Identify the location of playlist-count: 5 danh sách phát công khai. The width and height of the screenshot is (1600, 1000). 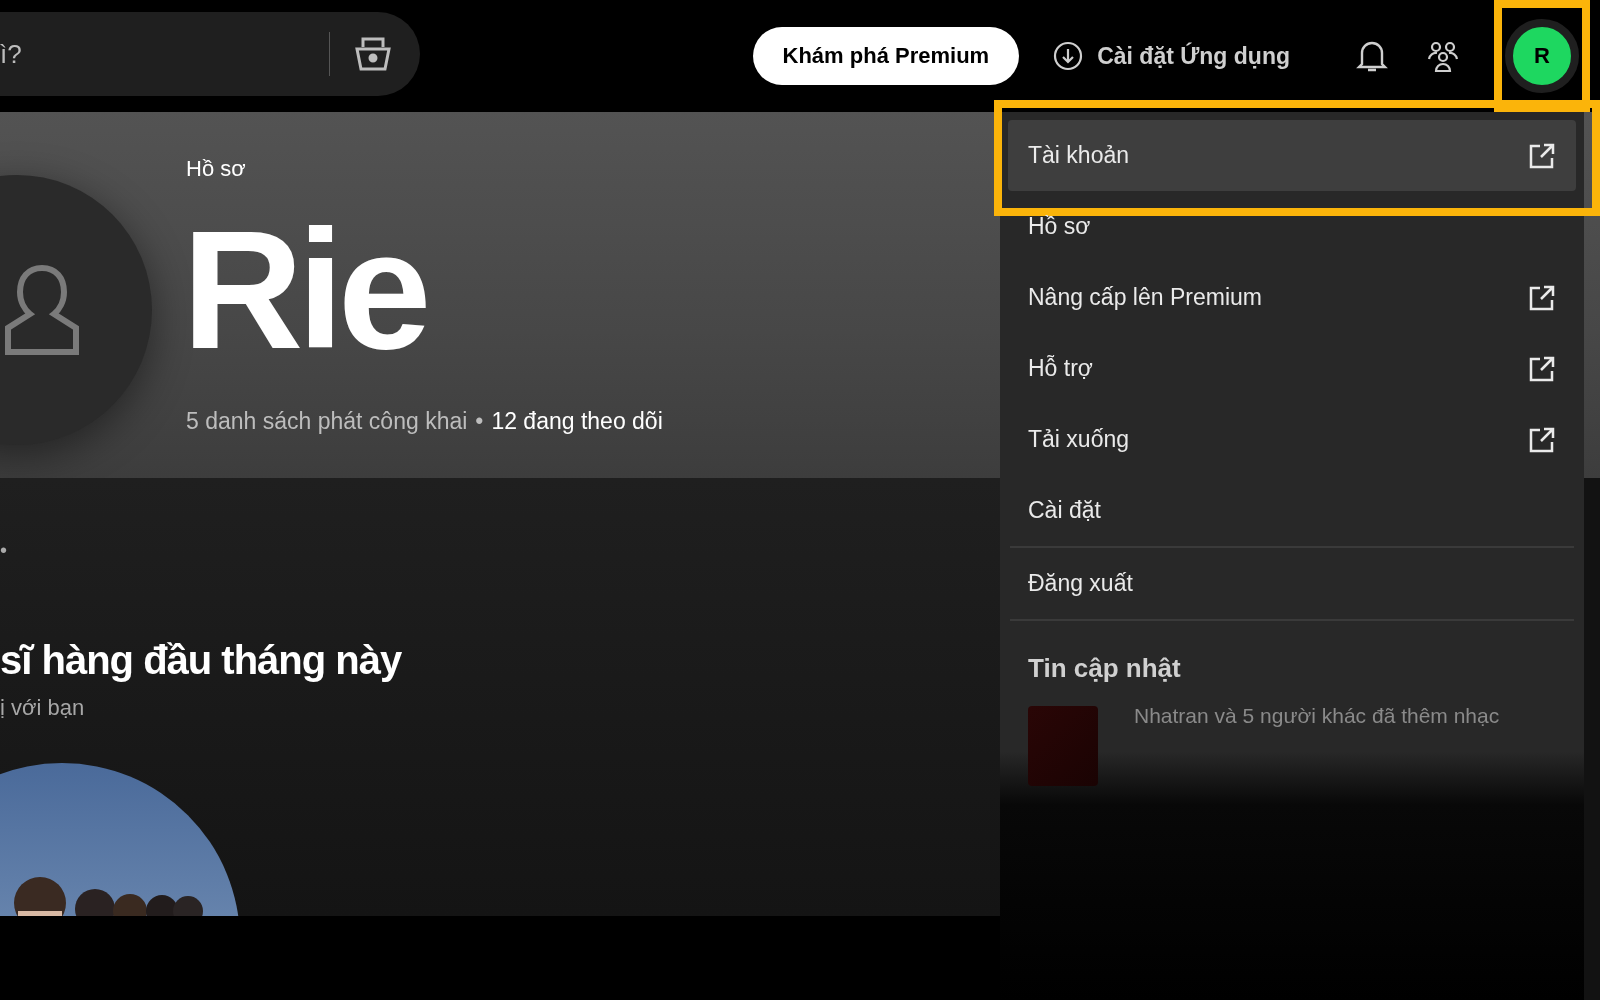
(327, 421).